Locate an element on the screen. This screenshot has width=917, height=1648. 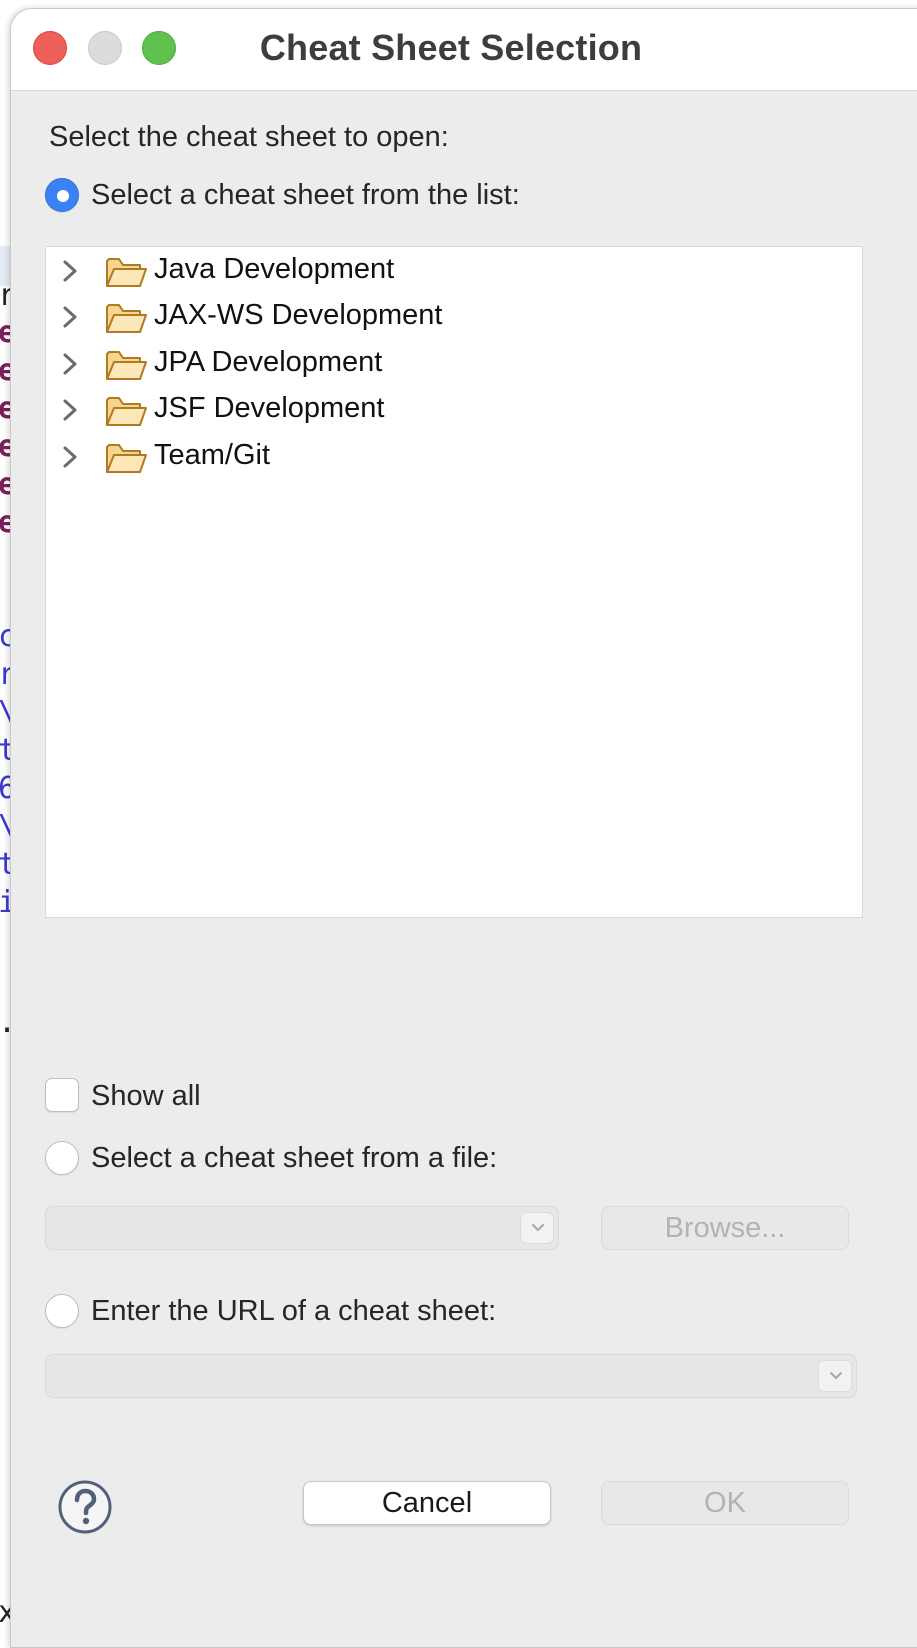
tree-item-label: Team/Git is located at coordinates (212, 455).